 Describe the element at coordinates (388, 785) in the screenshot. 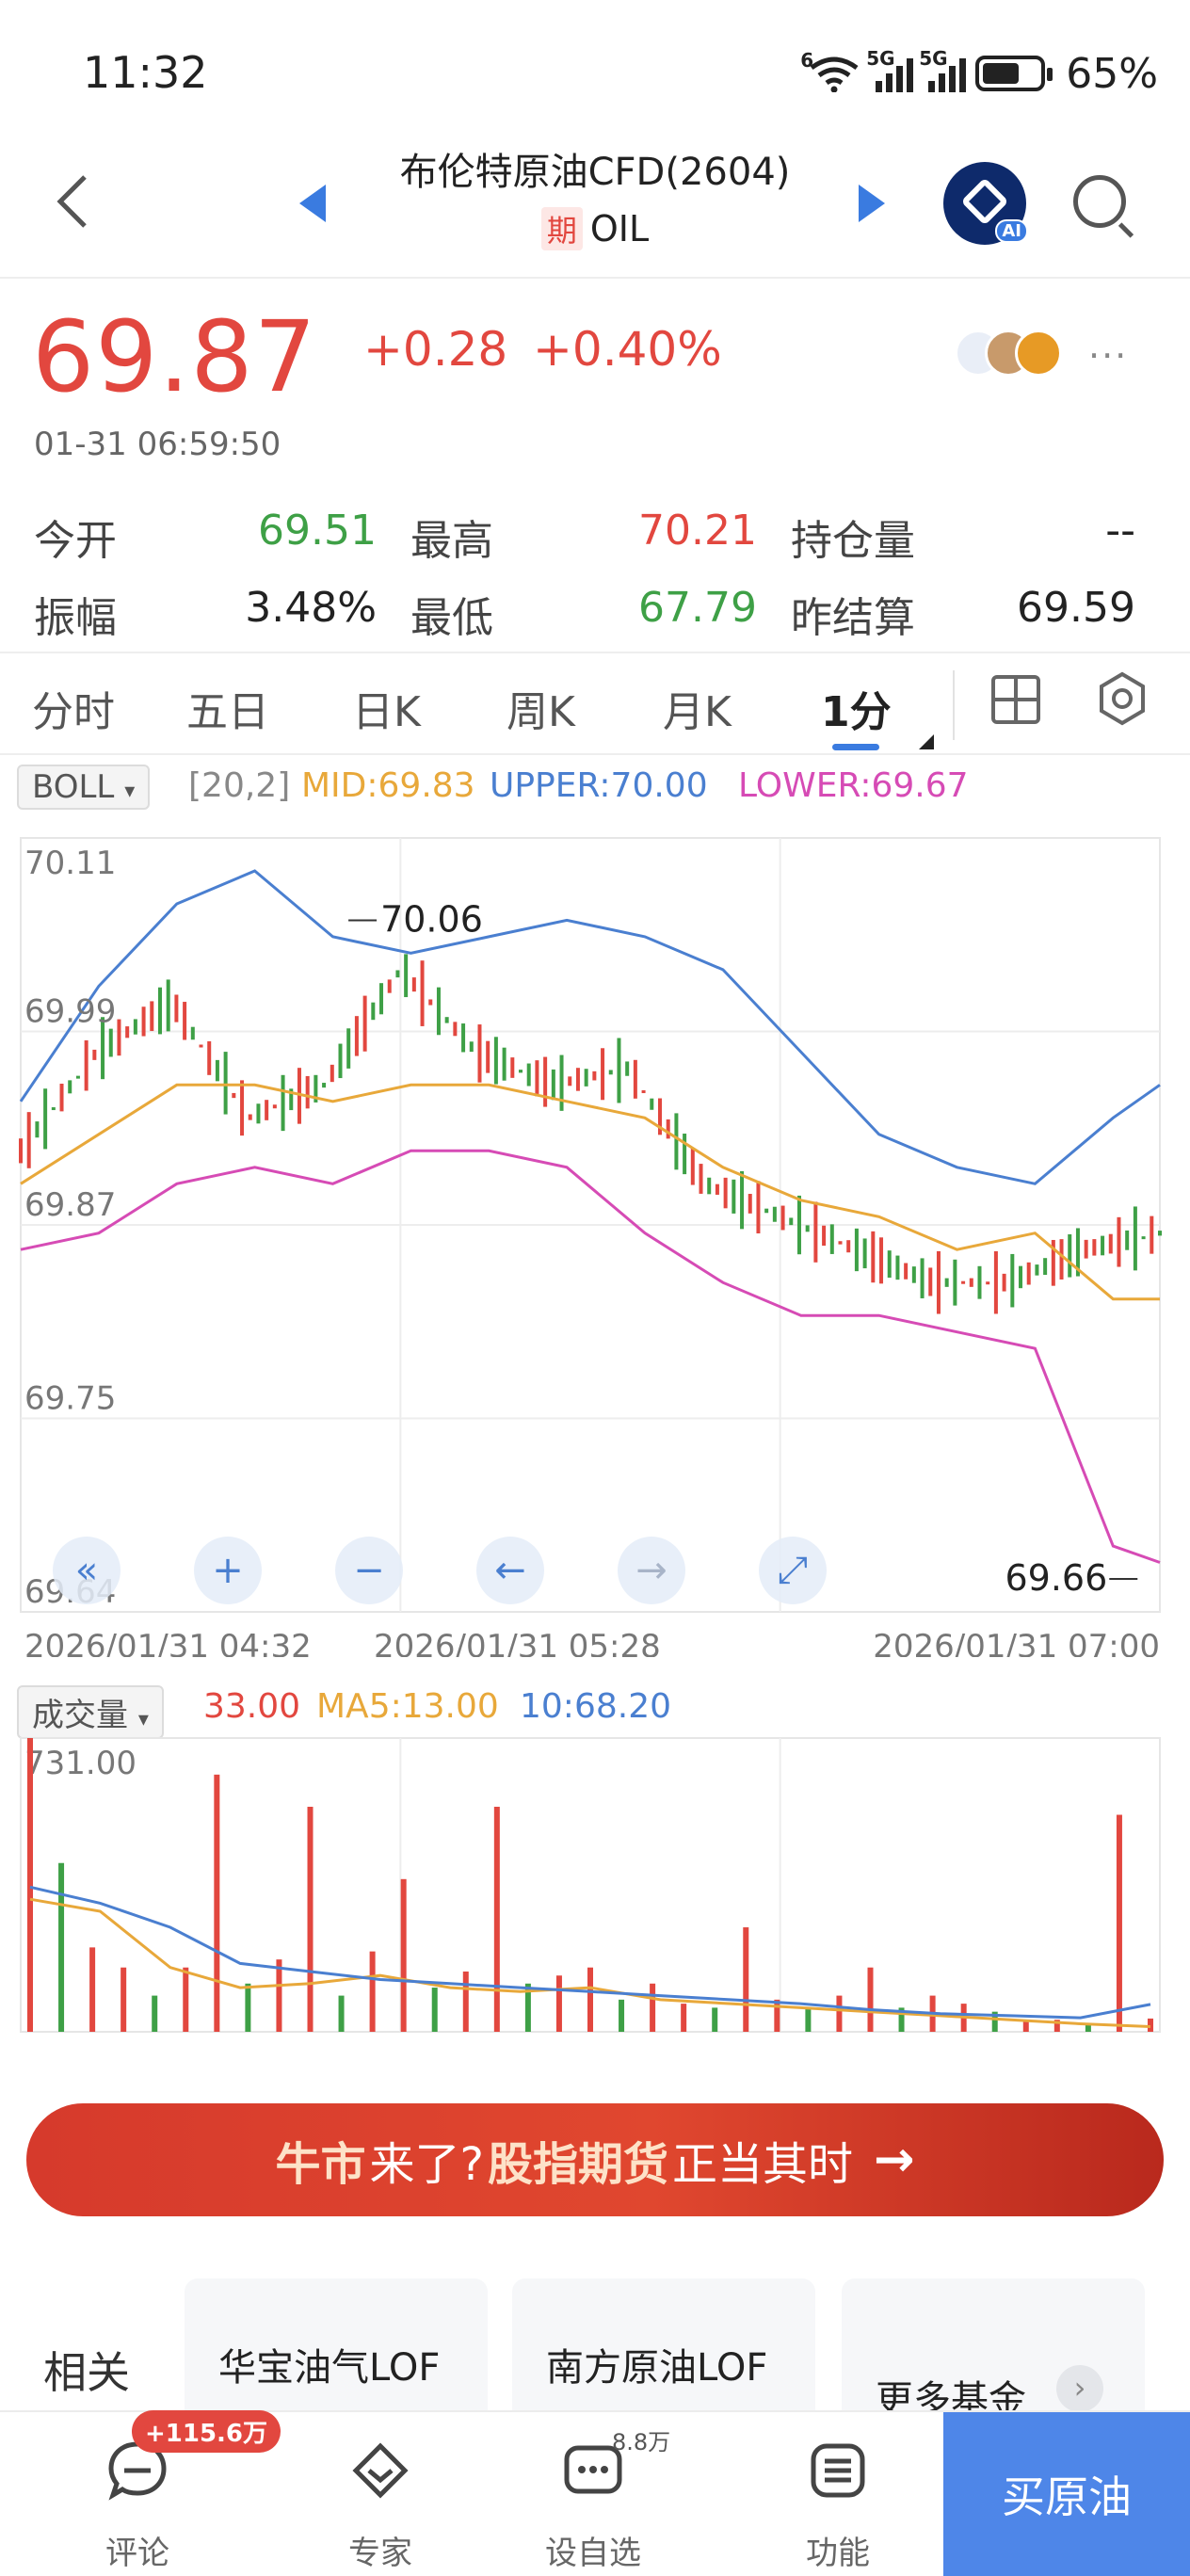

I see `boll-mid: MID:69.83` at that location.